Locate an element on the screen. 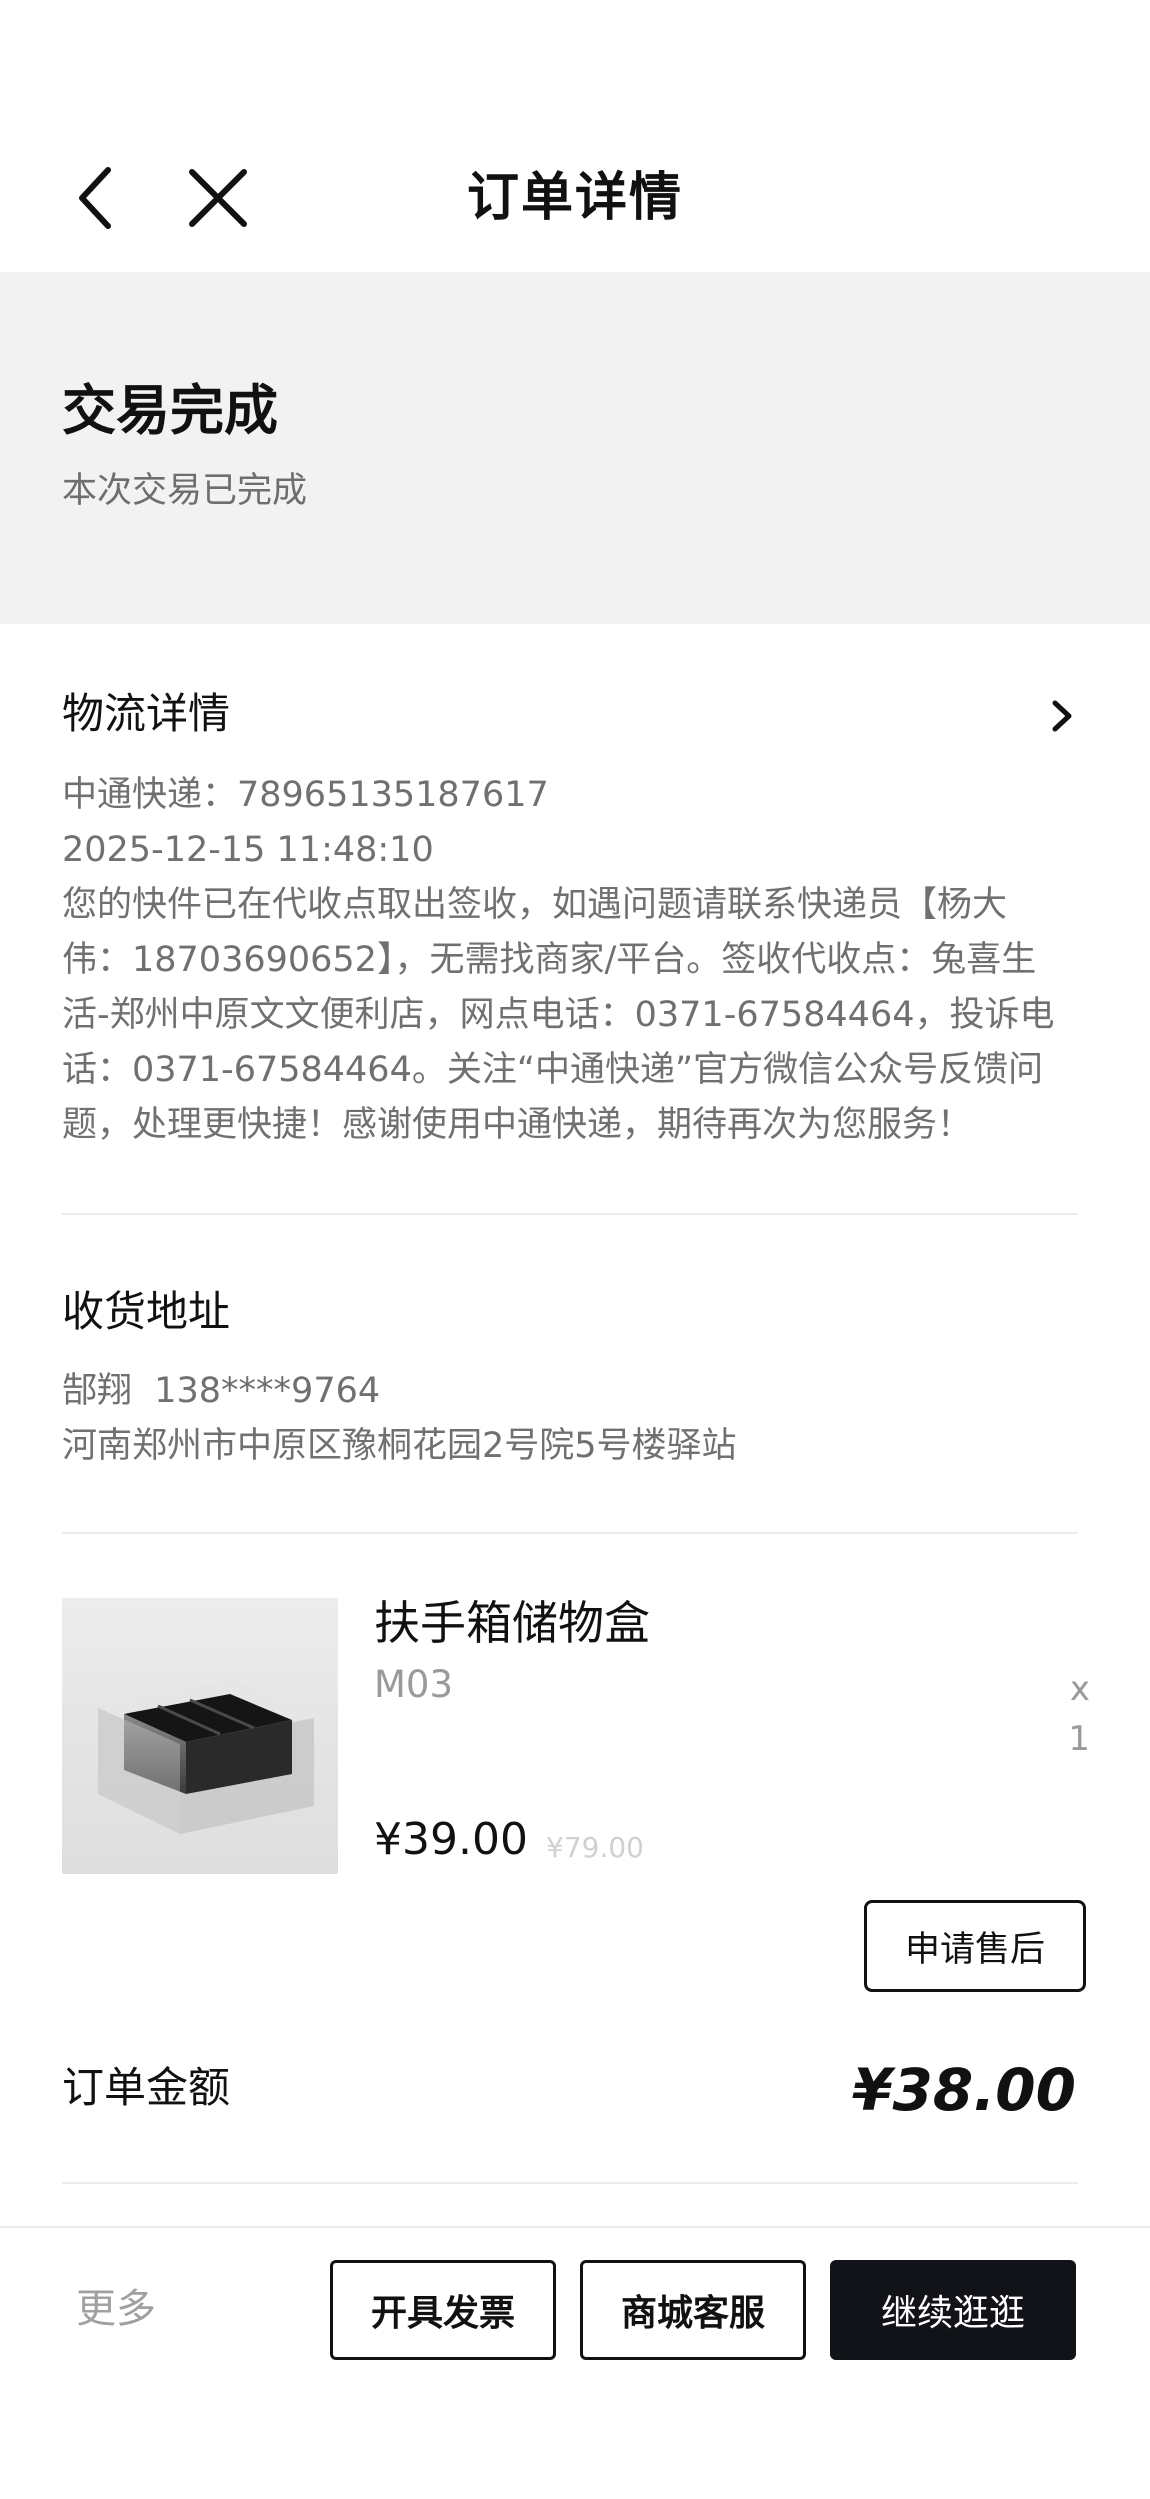 This screenshot has height=2499, width=1150. address-contact: 郜翔 138****9764 is located at coordinates (221, 1391).